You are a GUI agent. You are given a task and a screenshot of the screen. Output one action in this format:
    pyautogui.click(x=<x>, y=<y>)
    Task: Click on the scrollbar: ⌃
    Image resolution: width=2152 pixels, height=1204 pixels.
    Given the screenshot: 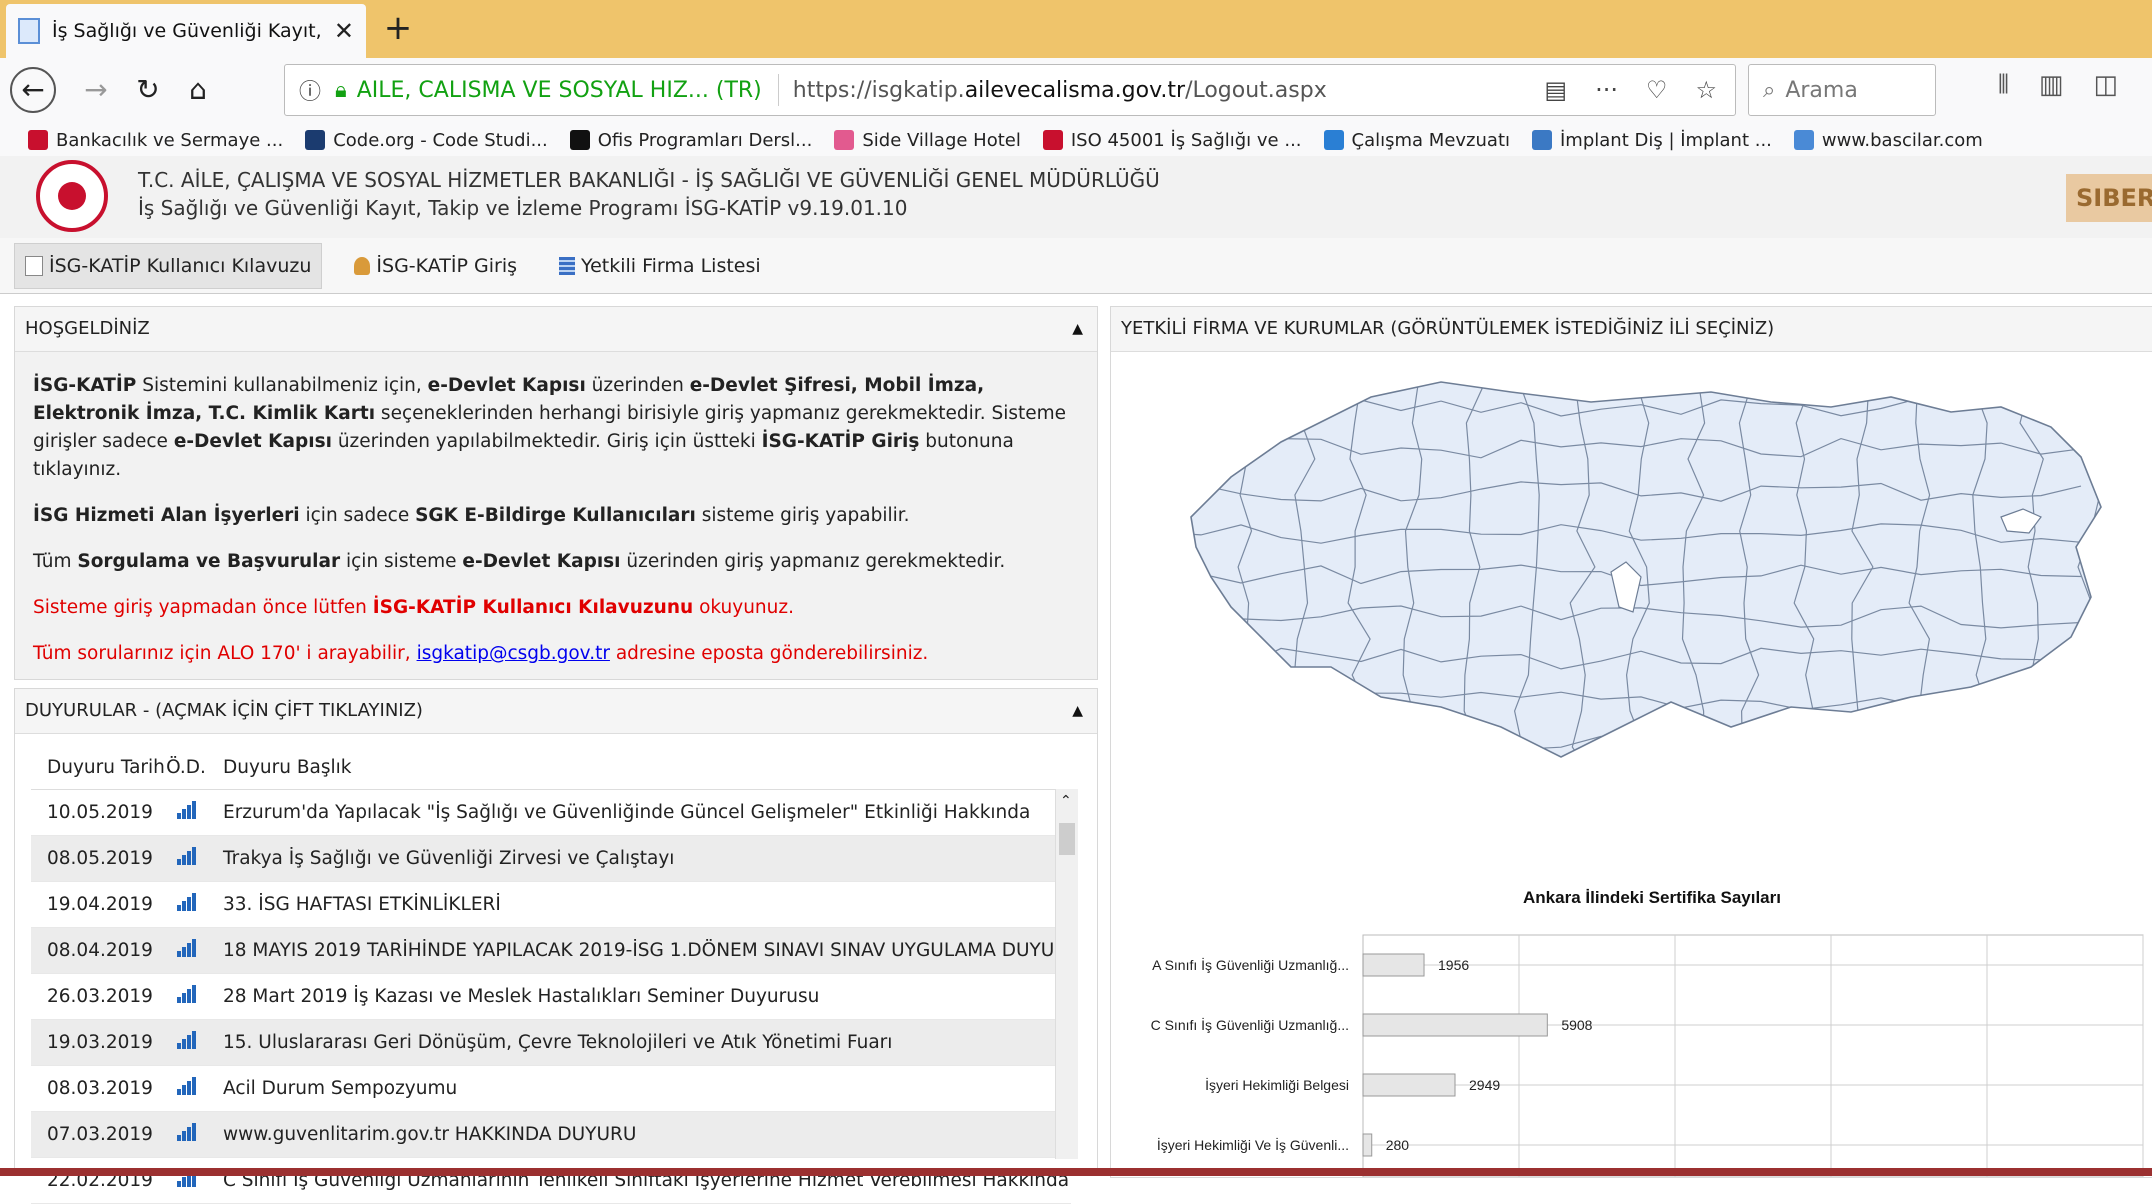 What is the action you would take?
    pyautogui.click(x=1066, y=974)
    